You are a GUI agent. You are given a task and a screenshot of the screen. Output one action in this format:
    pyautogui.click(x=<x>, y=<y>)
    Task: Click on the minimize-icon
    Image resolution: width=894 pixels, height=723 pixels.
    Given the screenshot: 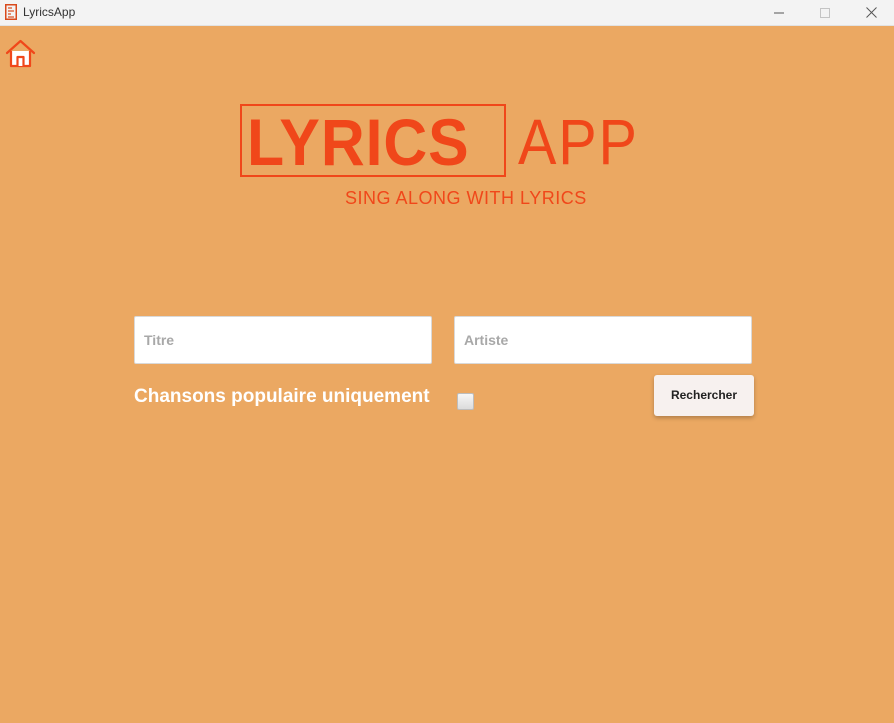 What is the action you would take?
    pyautogui.click(x=779, y=12)
    